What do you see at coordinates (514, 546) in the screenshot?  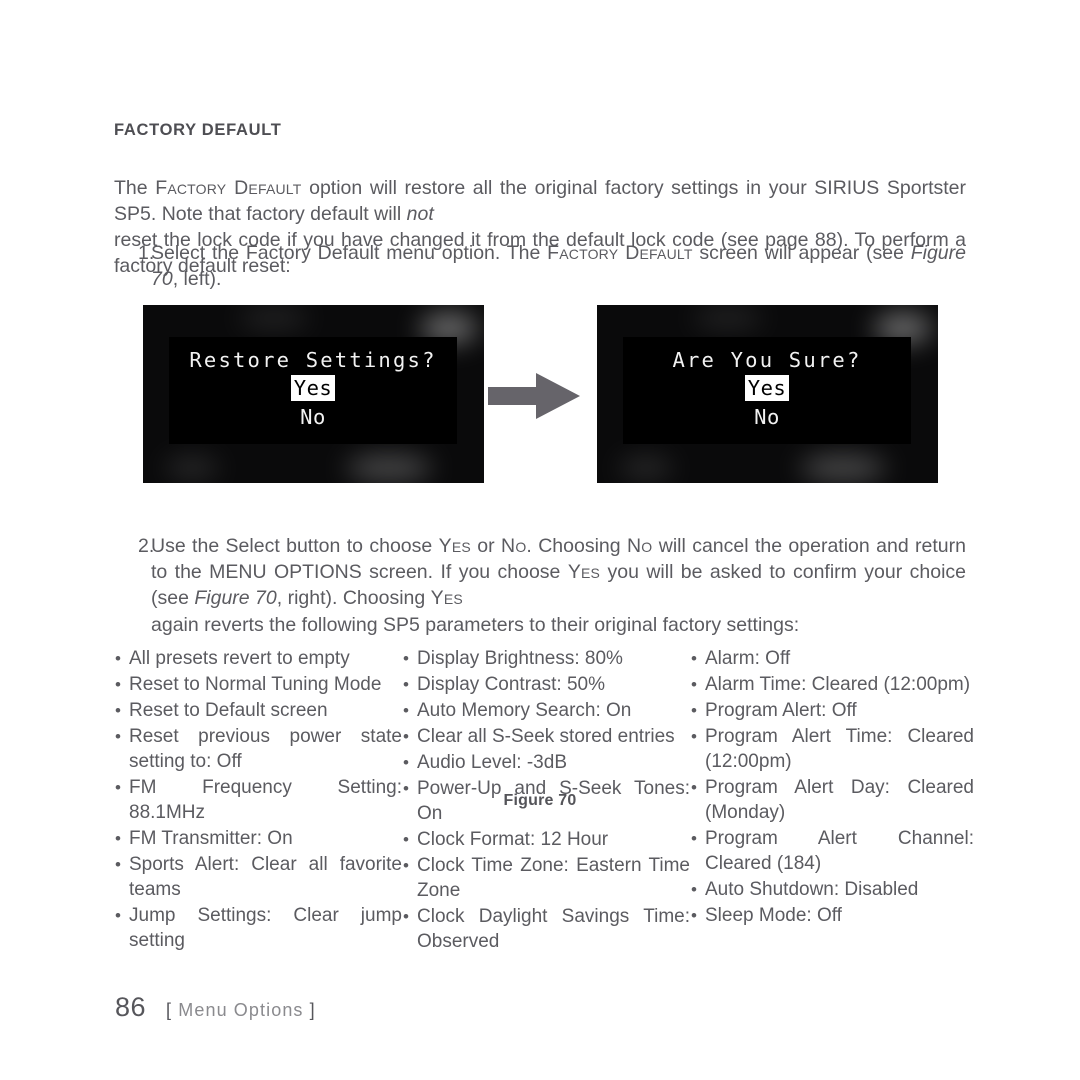 I see `step-2-smallcaps-no-1: No` at bounding box center [514, 546].